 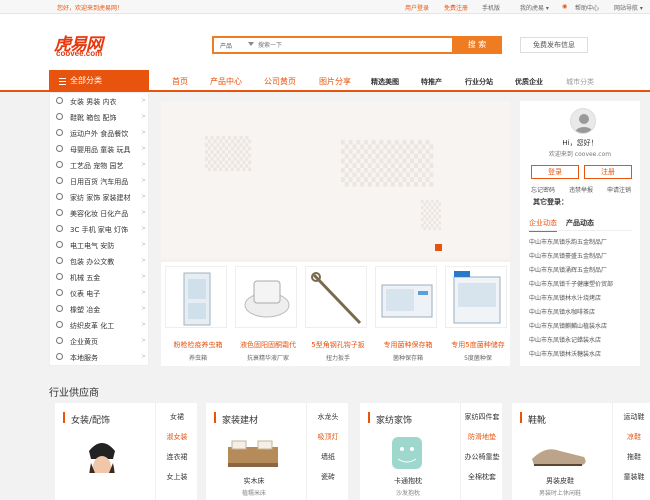 I want to click on product-card: 5型角钢孔钩子扳 扭力扳手, so click(x=336, y=313).